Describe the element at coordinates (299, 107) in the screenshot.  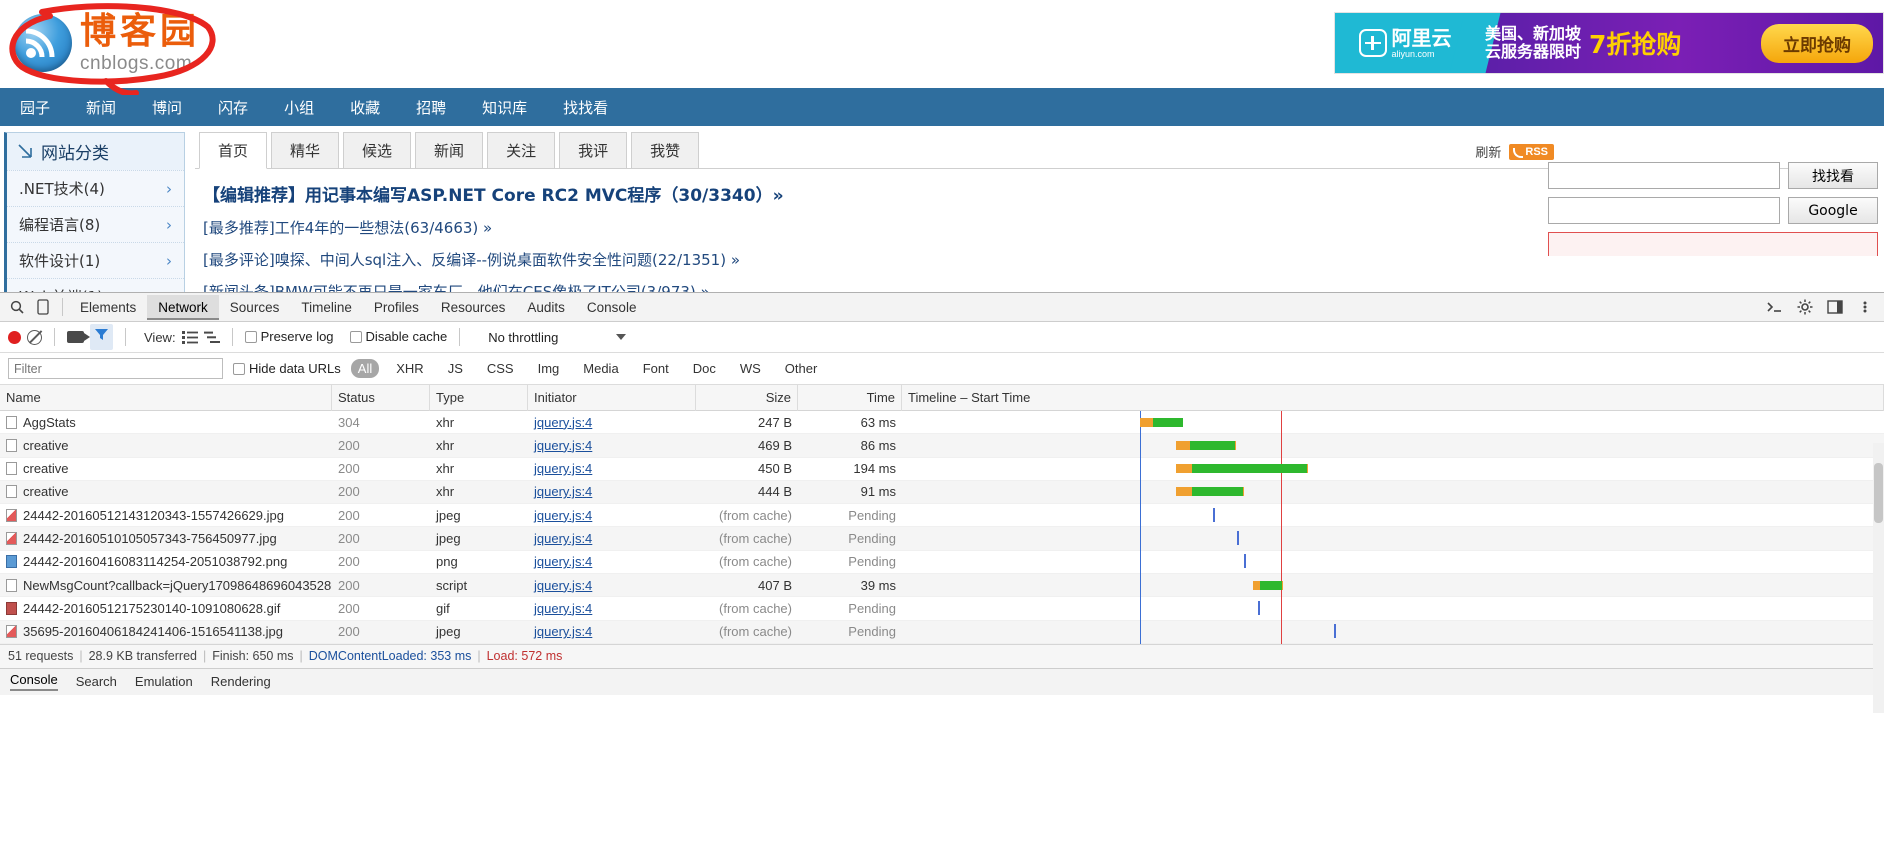
I see `nav-item-4: 小组` at that location.